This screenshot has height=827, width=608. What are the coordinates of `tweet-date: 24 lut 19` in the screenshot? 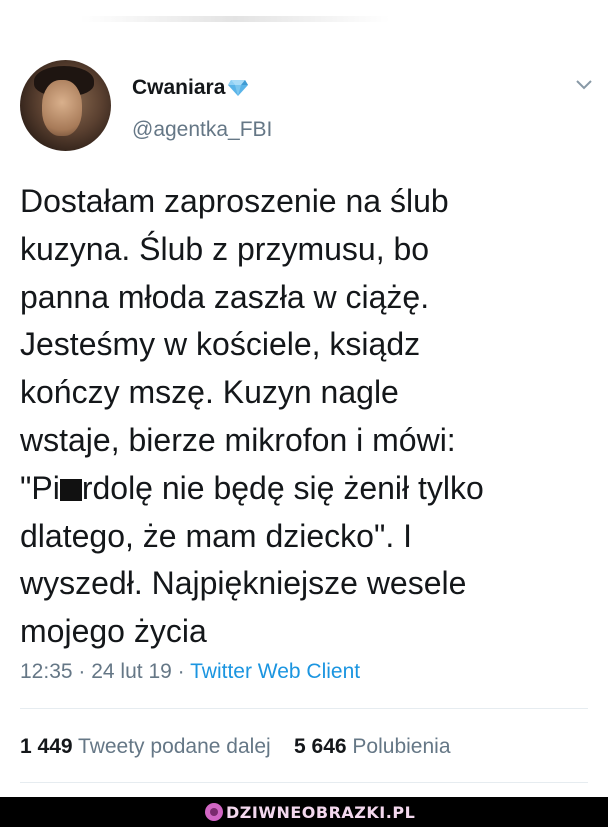 It's located at (131, 671).